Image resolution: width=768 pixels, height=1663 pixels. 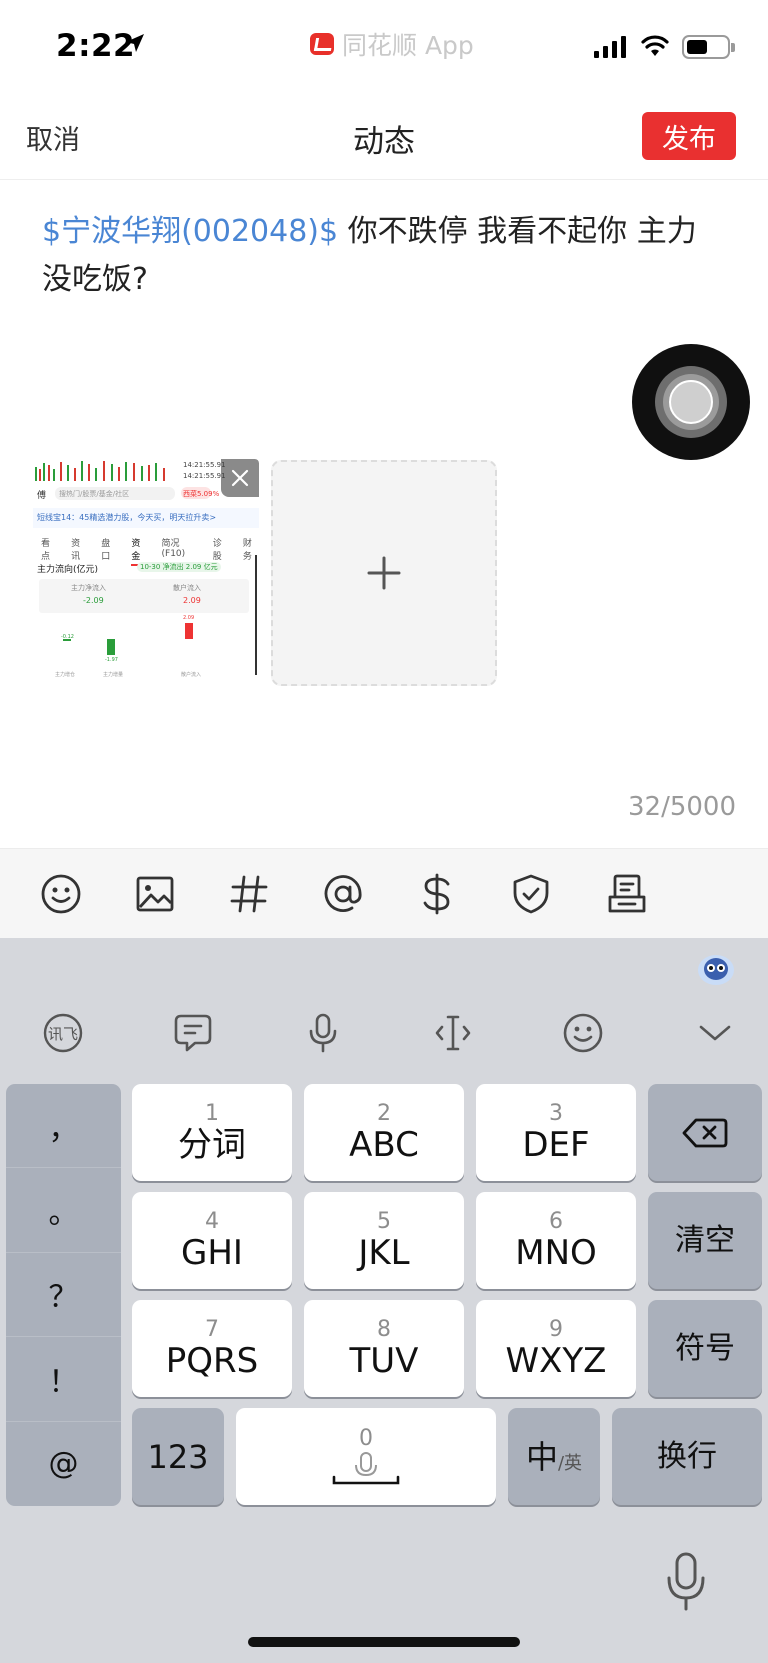 I want to click on remove-image-button, so click(x=240, y=478).